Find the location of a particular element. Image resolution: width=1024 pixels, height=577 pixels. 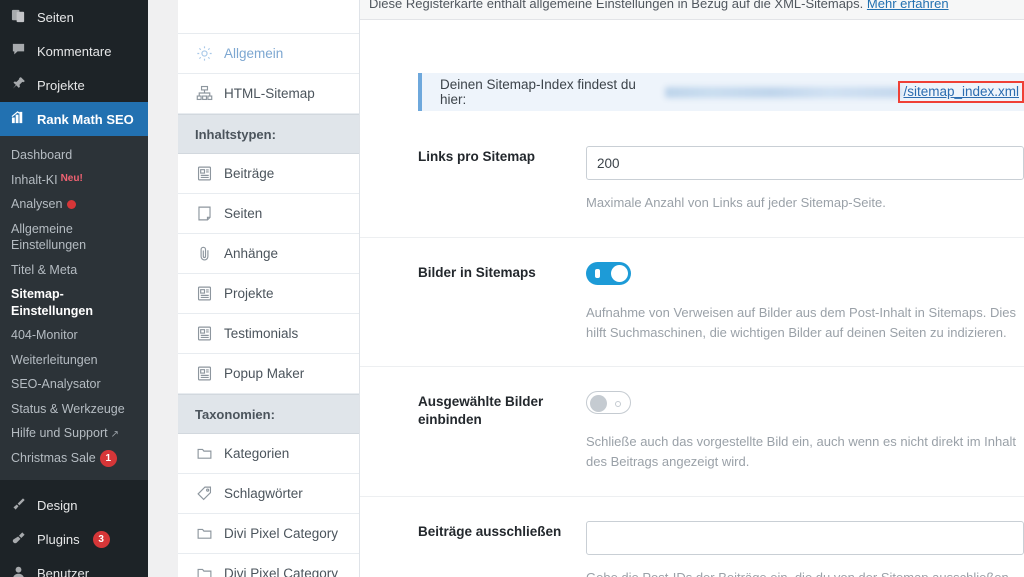

nav-item-schlagwoerter: Schlagwörter is located at coordinates (268, 494).